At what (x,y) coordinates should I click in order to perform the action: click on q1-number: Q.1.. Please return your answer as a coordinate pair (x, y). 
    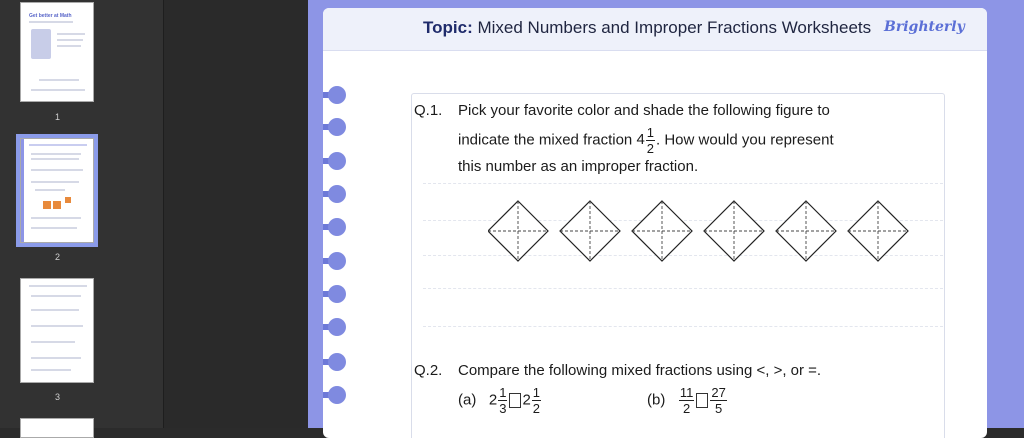
    Looking at the image, I should click on (428, 110).